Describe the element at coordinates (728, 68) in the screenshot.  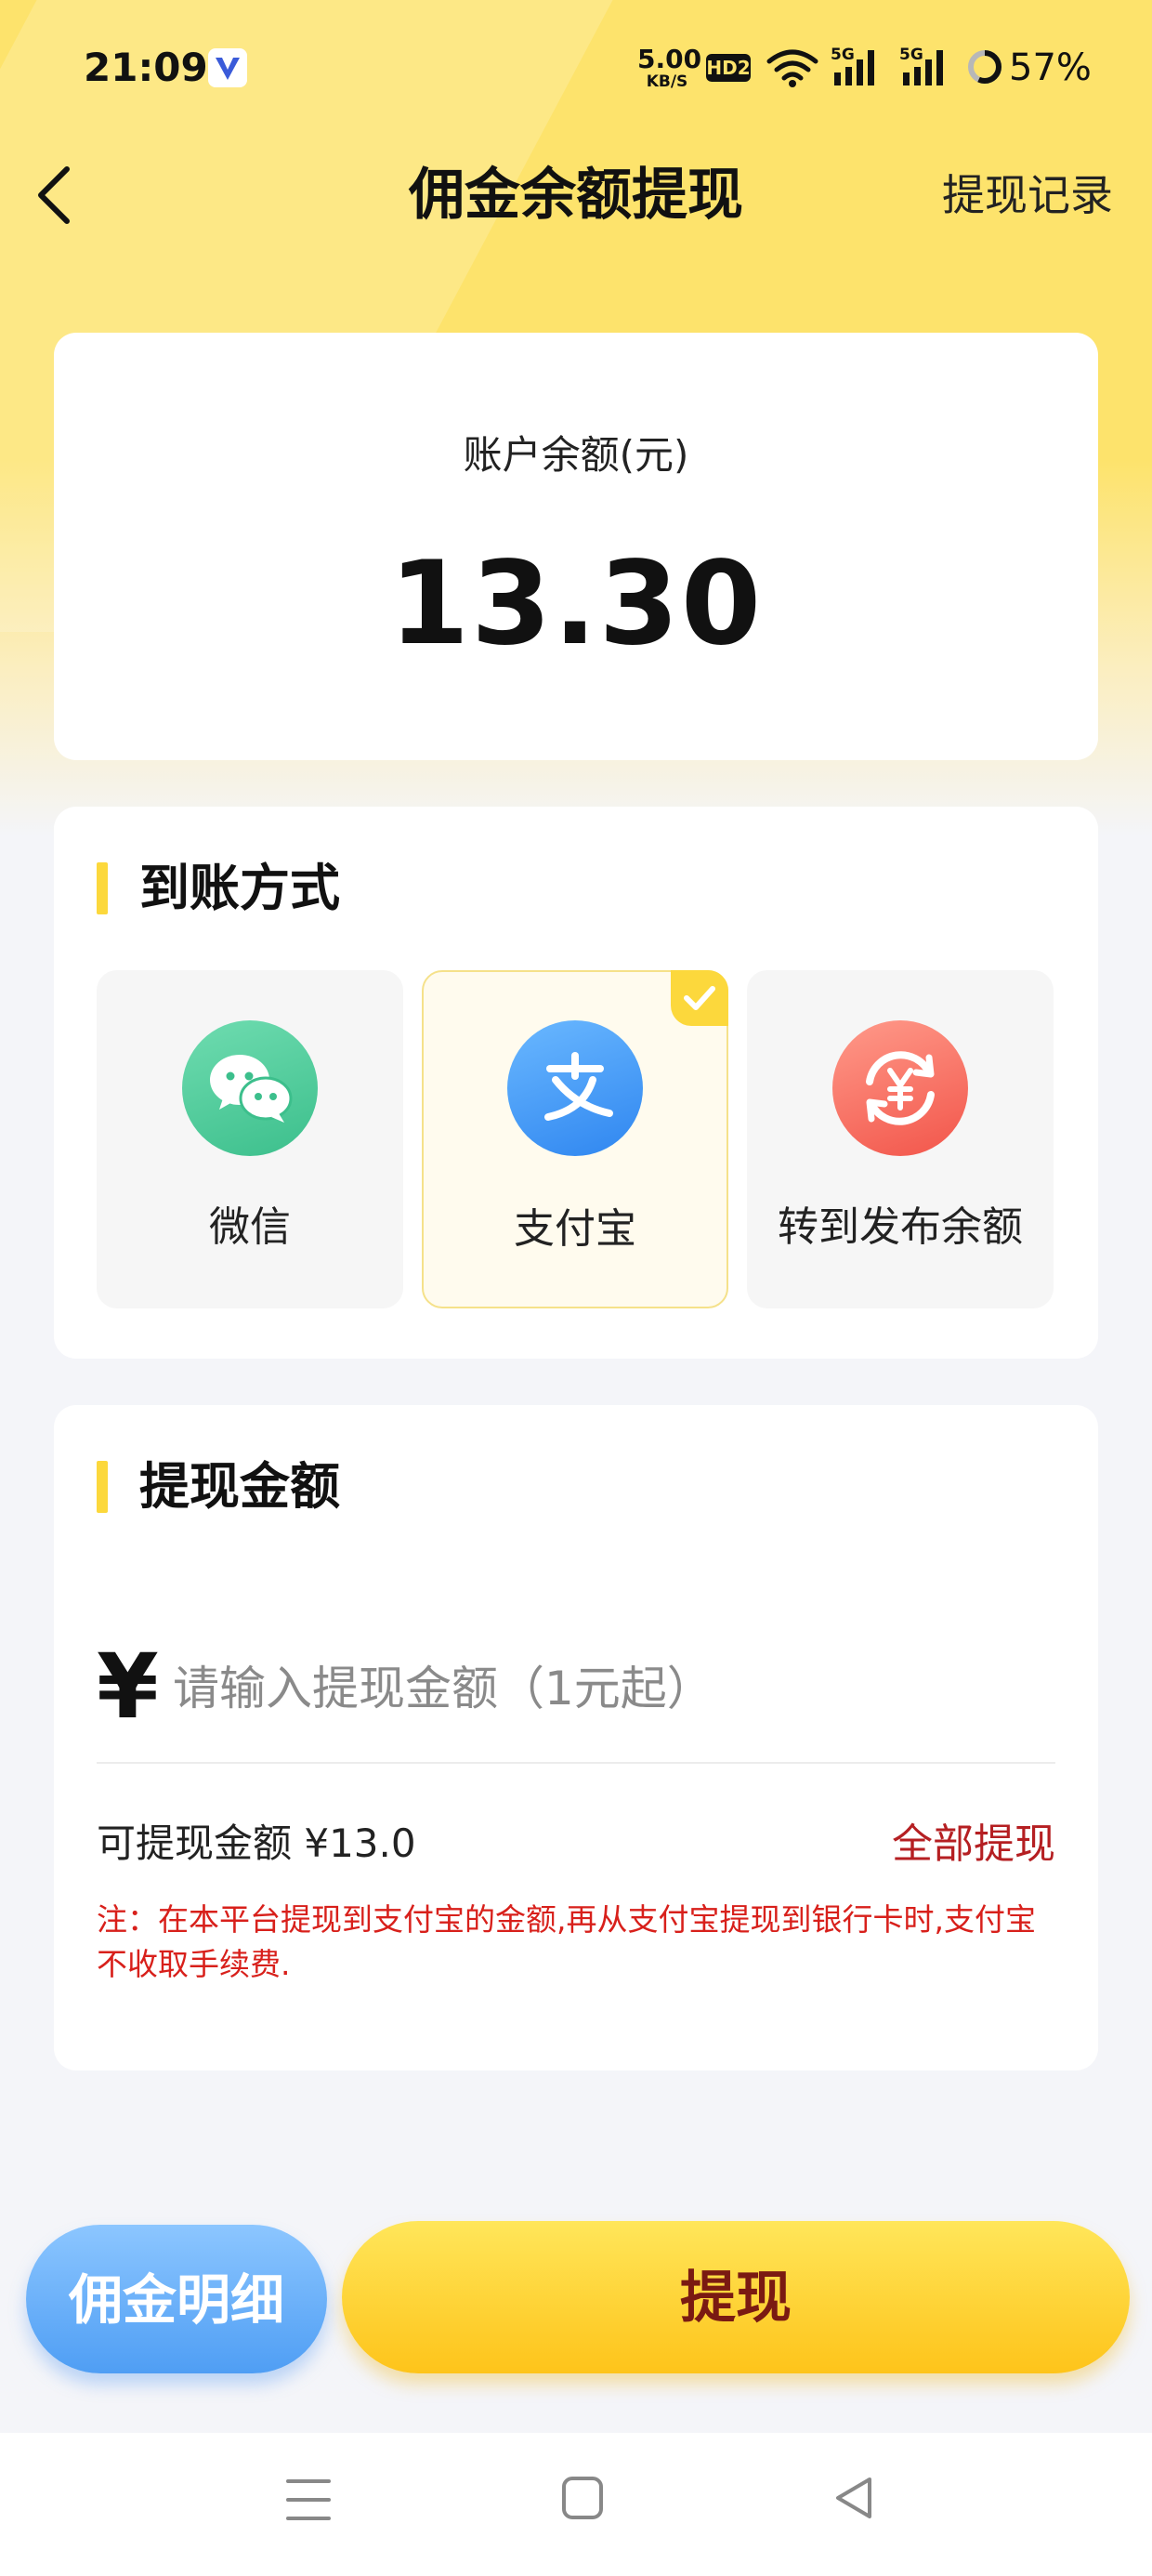
I see `hd-badge: HD2` at that location.